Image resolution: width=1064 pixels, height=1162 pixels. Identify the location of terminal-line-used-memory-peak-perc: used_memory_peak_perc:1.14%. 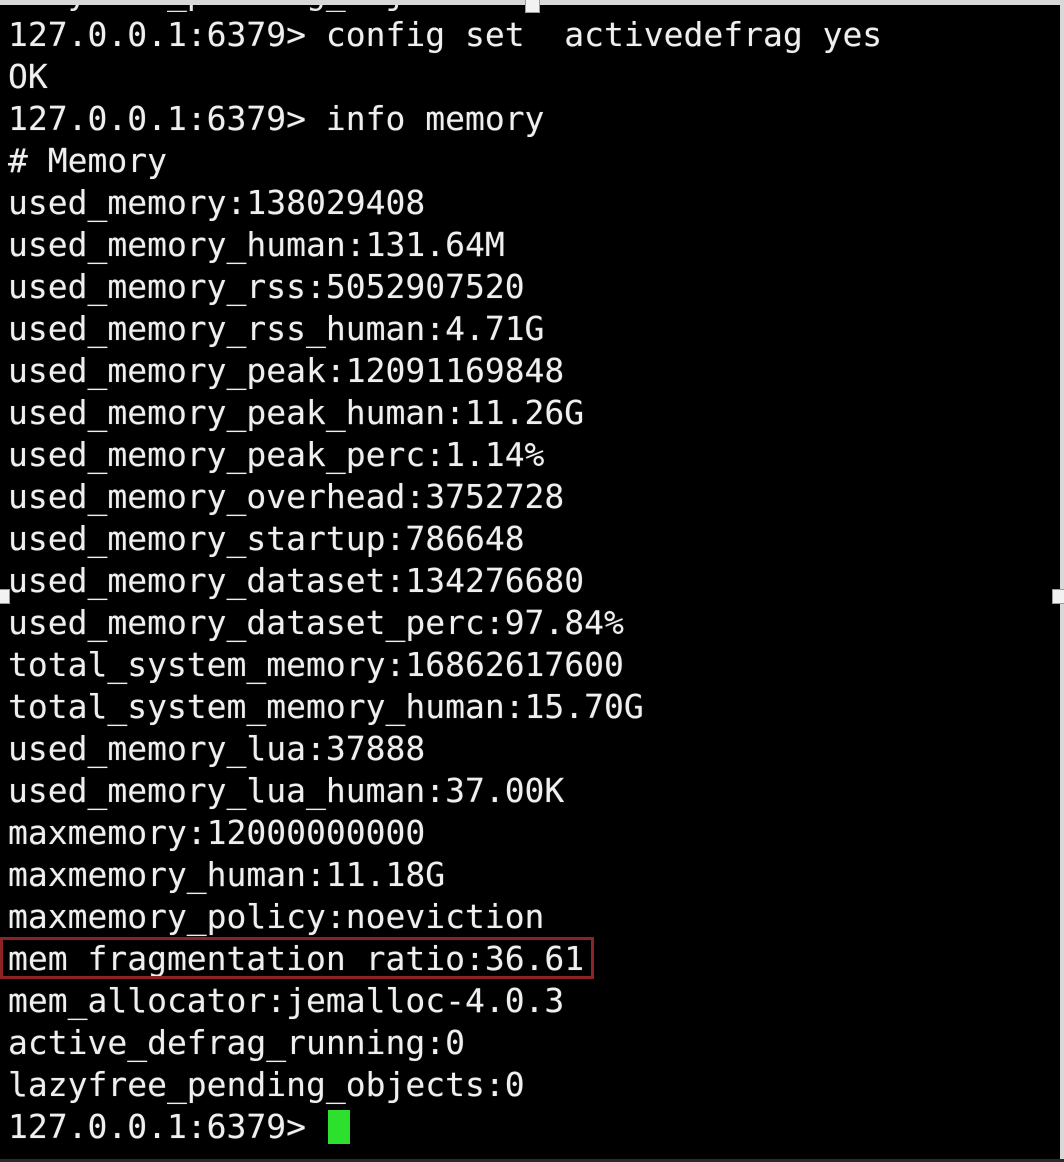
(532, 455).